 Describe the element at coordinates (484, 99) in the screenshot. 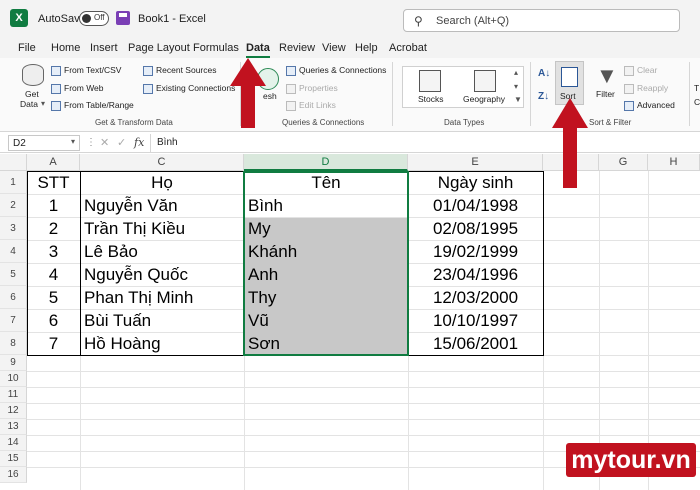

I see `geography-button: Geography` at that location.